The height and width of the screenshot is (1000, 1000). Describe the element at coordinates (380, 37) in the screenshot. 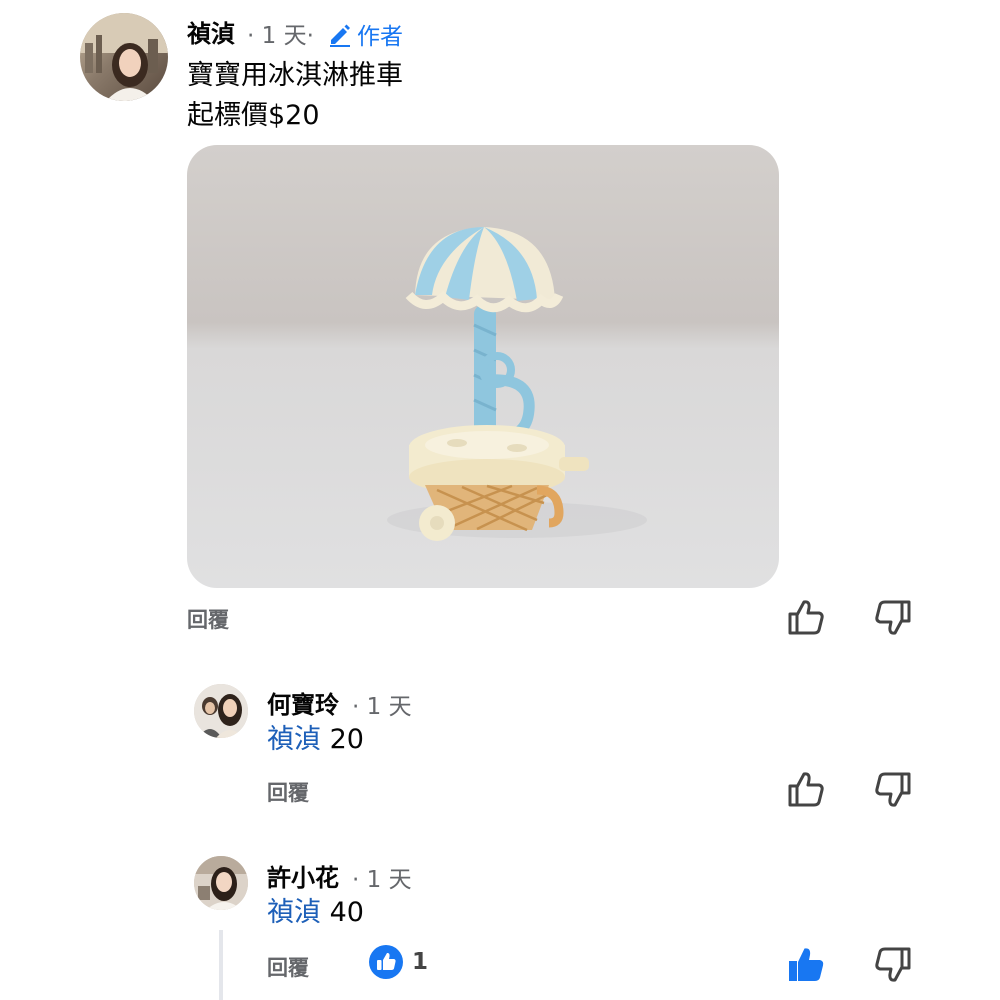

I see `author-badge-label: 作者` at that location.